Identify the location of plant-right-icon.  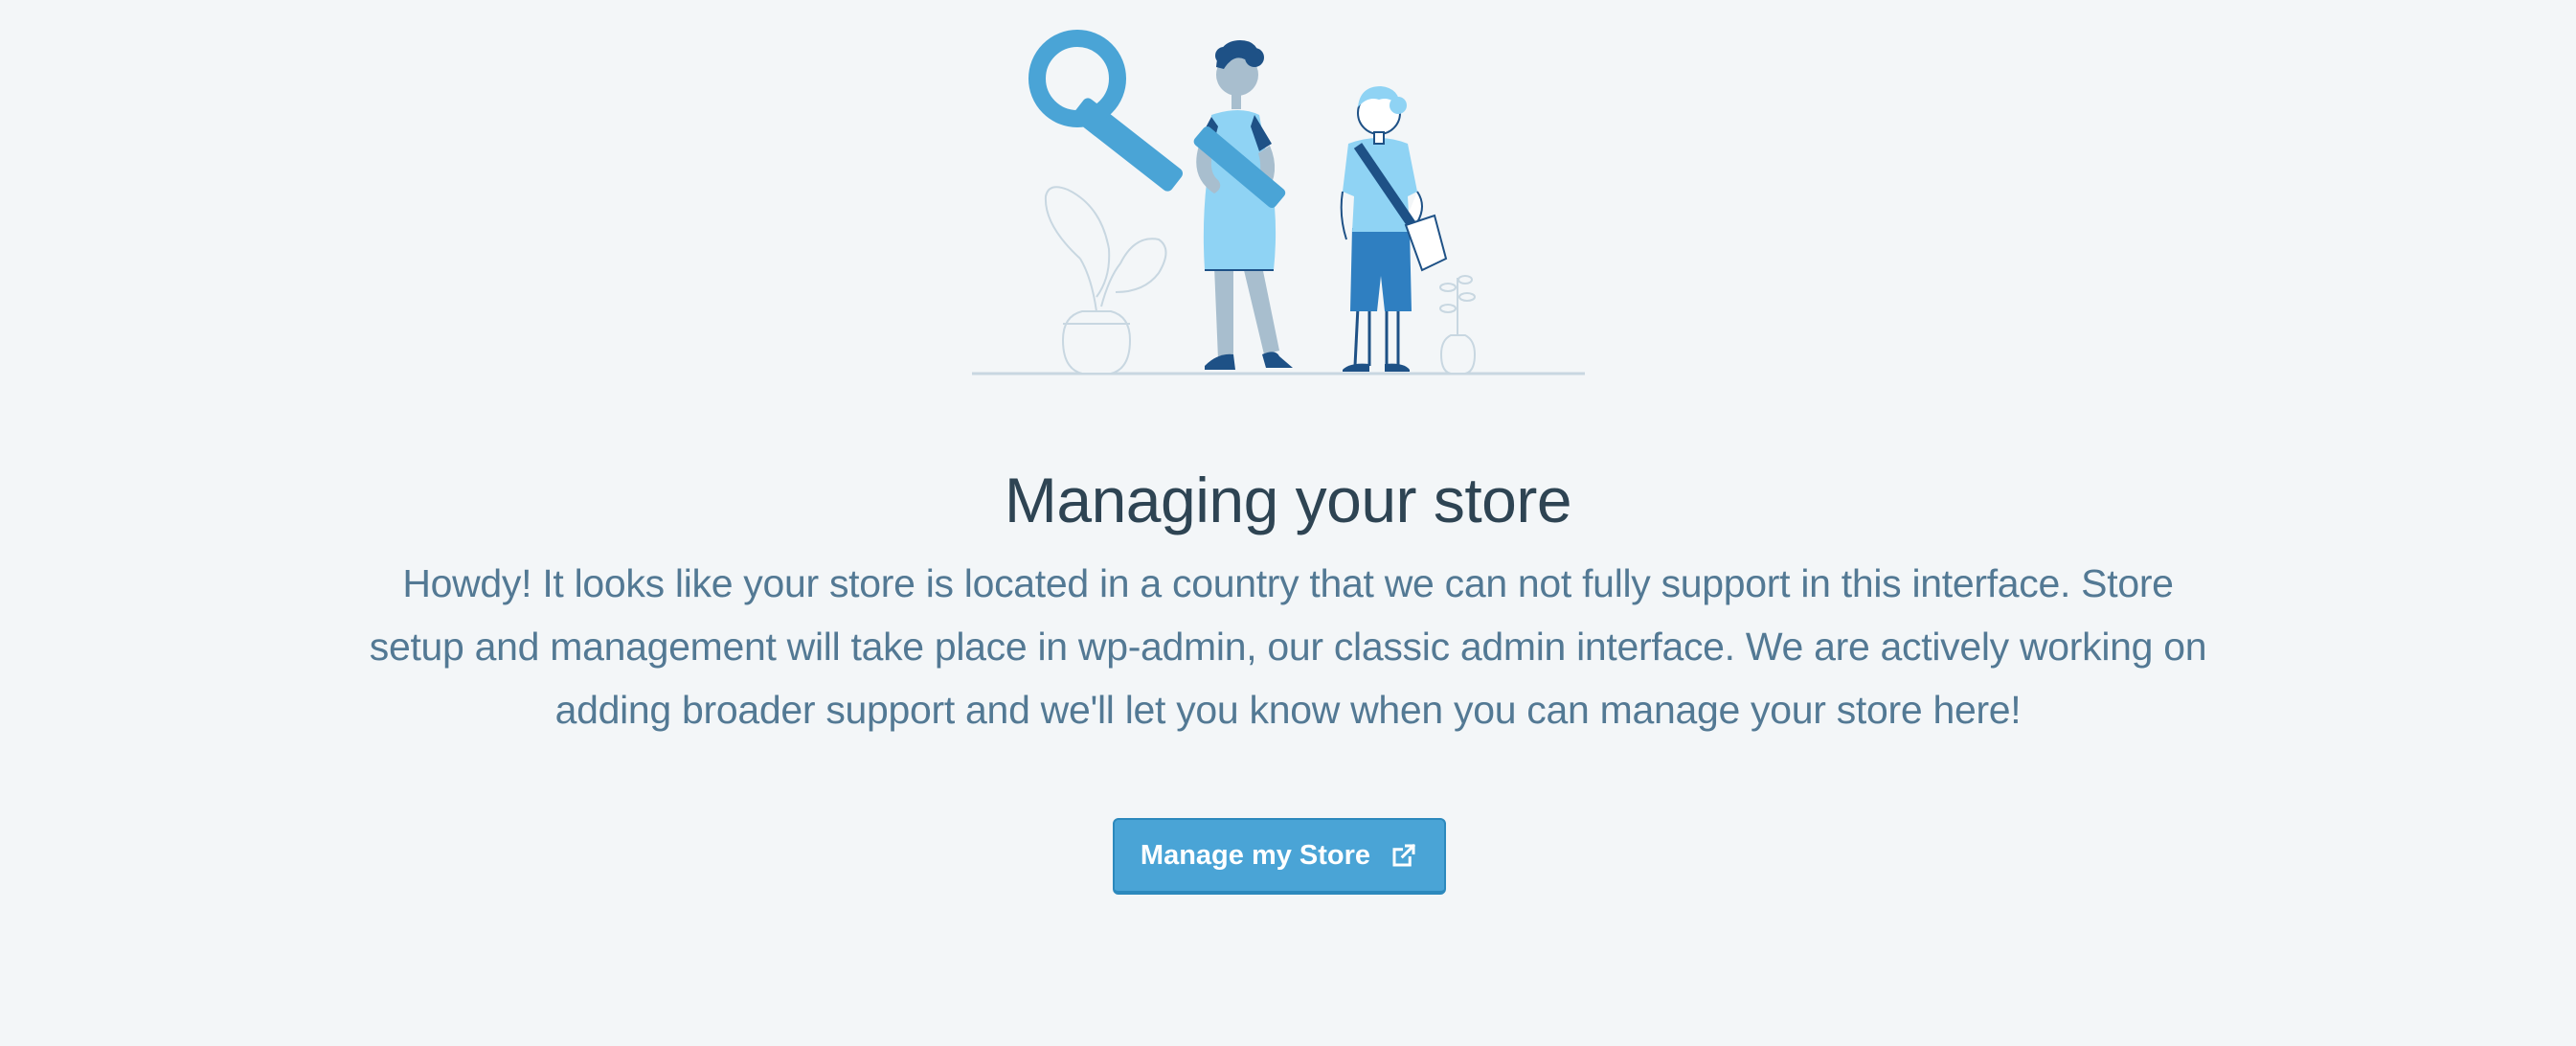
(1458, 325).